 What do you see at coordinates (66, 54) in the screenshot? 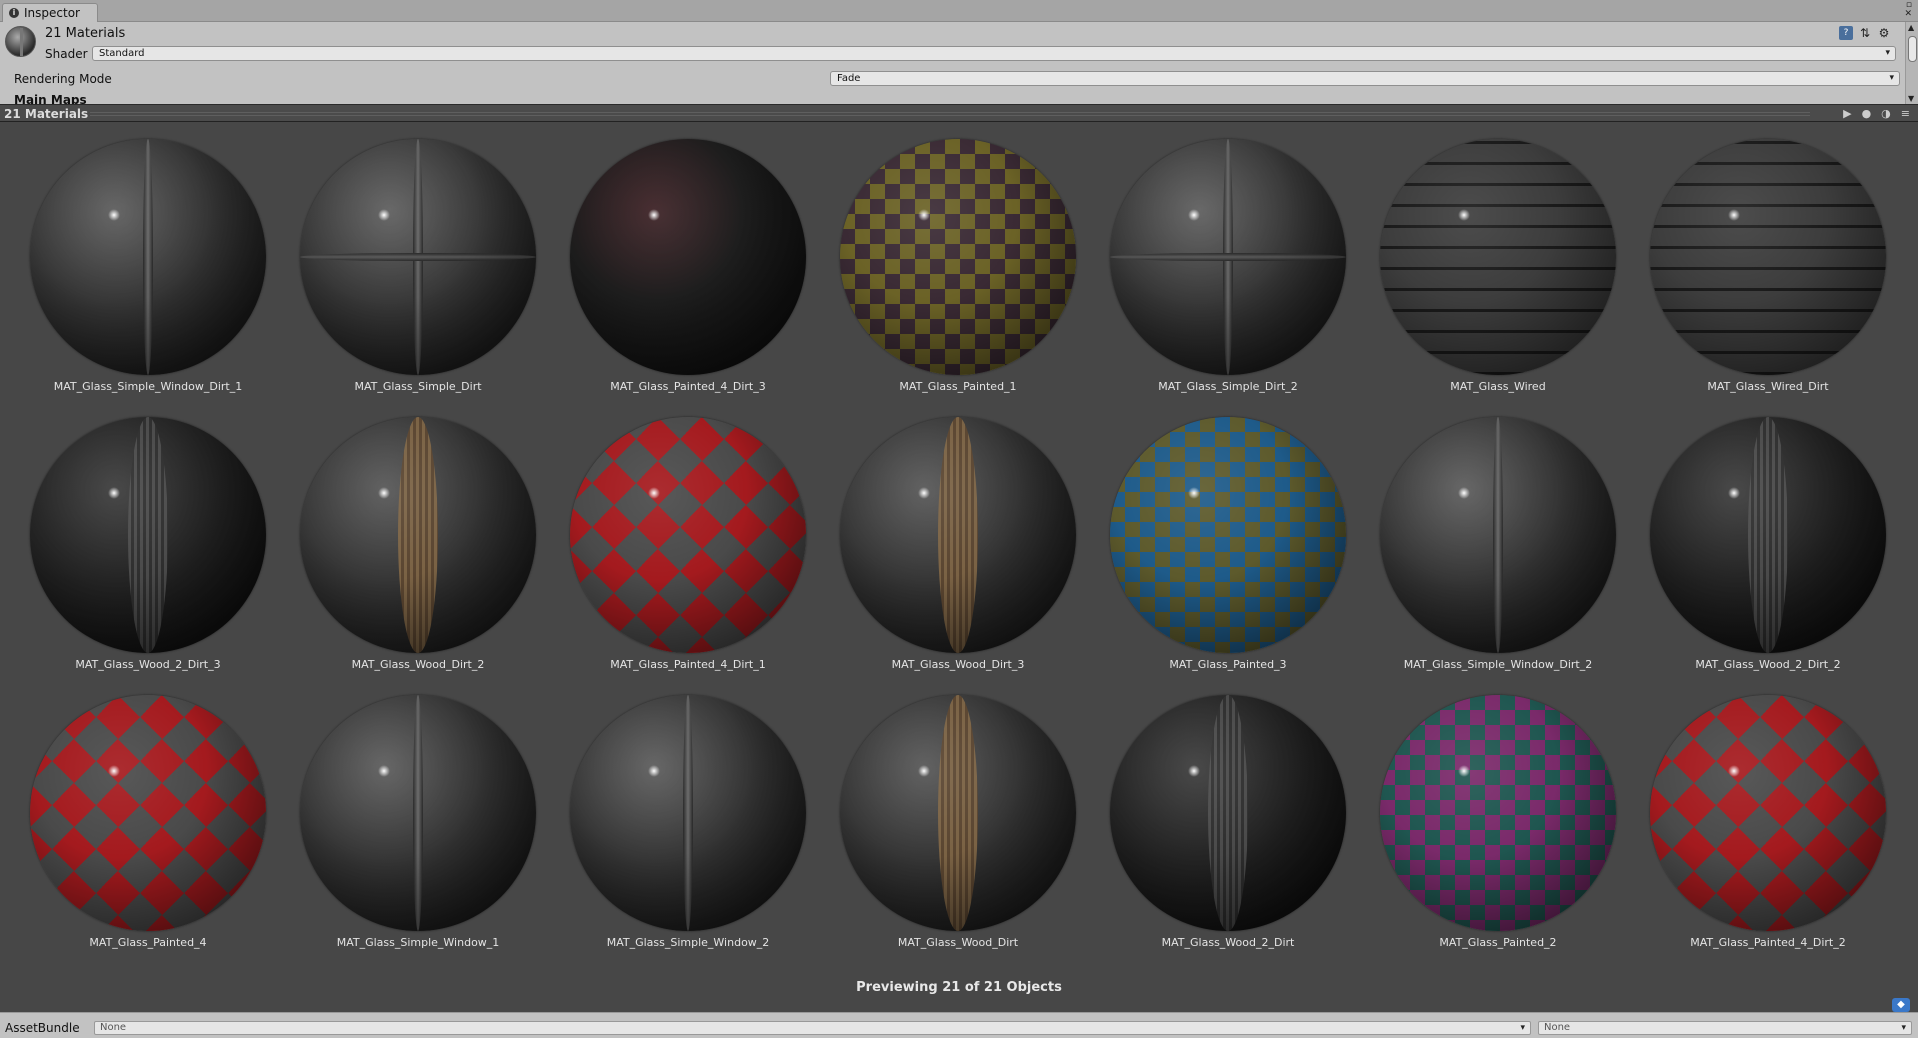
I see `shader-label: Shader` at bounding box center [66, 54].